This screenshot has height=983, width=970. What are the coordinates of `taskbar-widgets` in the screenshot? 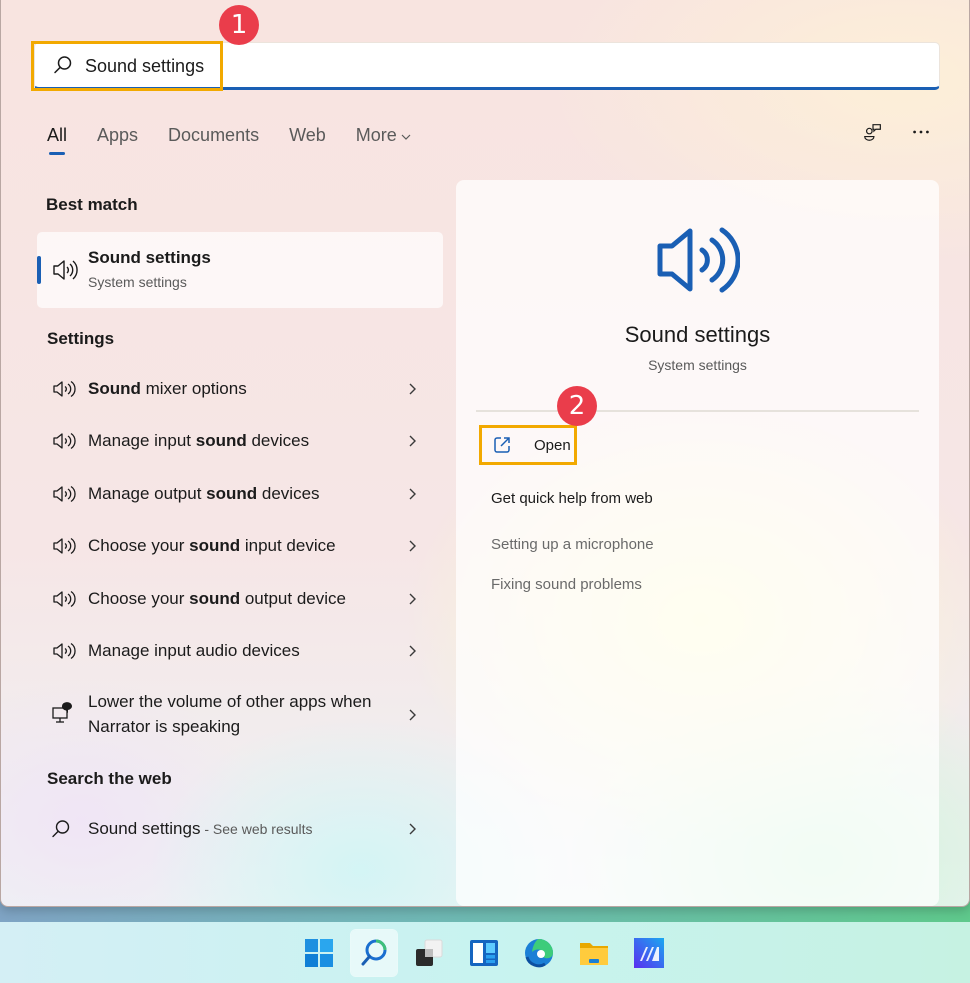 It's located at (484, 953).